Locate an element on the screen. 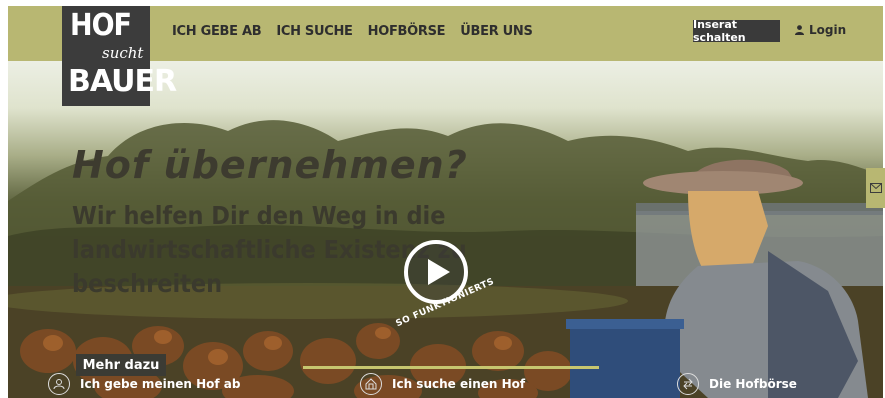  play-icon is located at coordinates (438, 272).